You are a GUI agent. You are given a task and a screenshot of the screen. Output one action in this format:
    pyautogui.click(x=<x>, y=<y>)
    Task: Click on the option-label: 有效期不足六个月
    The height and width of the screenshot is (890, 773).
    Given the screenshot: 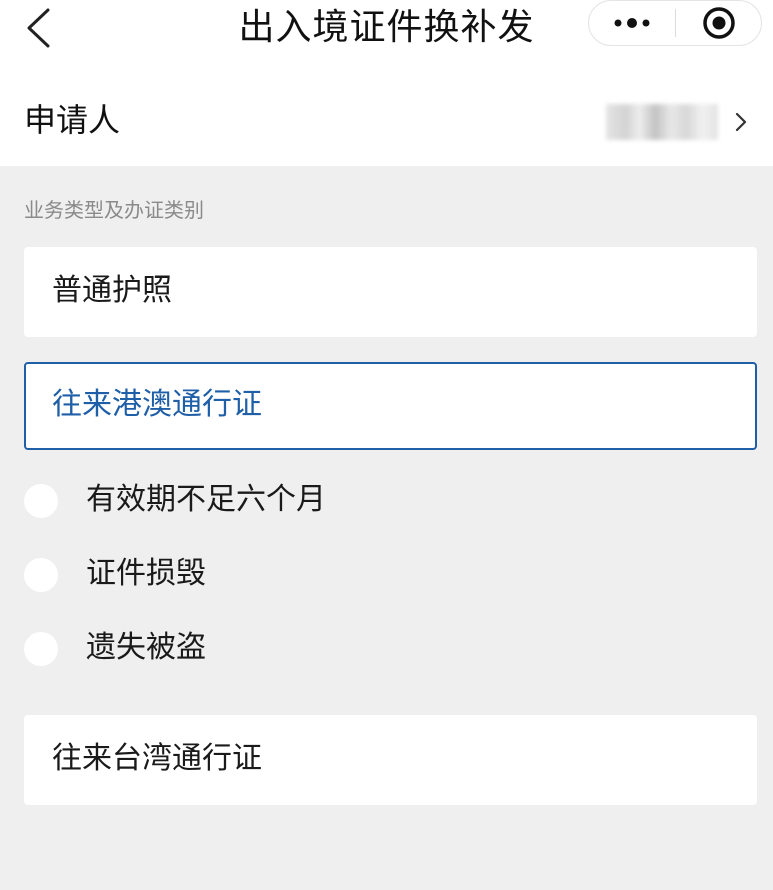 What is the action you would take?
    pyautogui.click(x=206, y=499)
    